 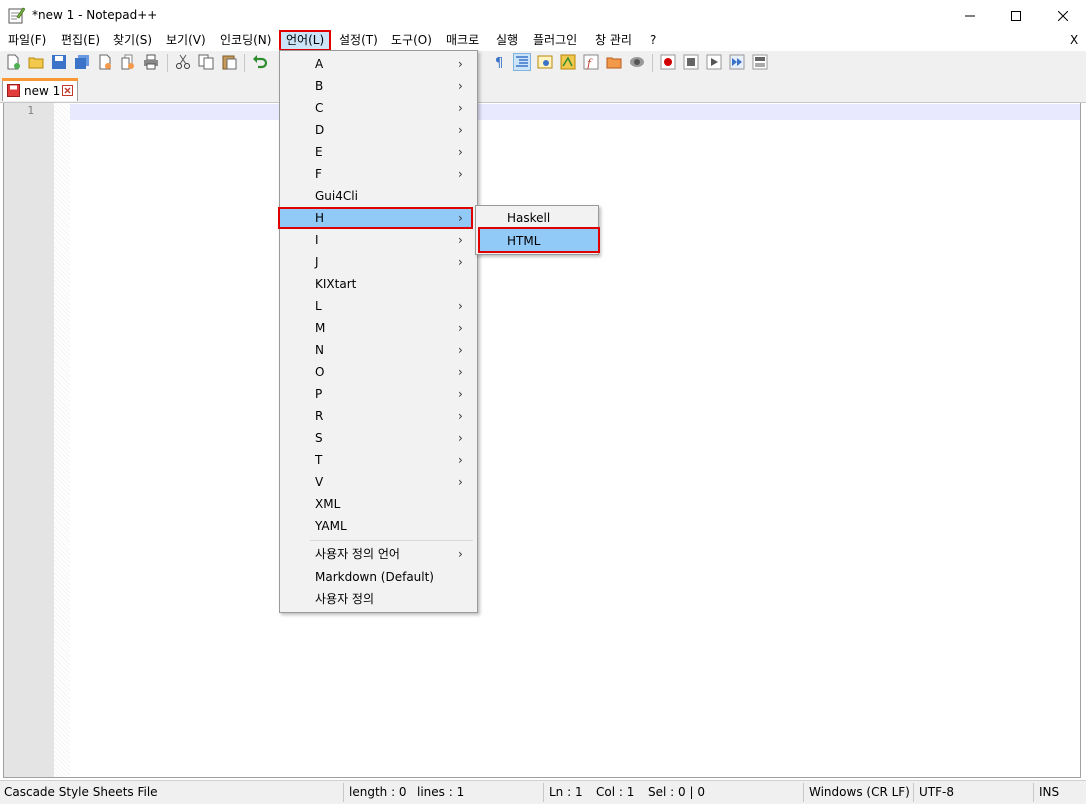 I want to click on copy-icon, so click(x=206, y=62).